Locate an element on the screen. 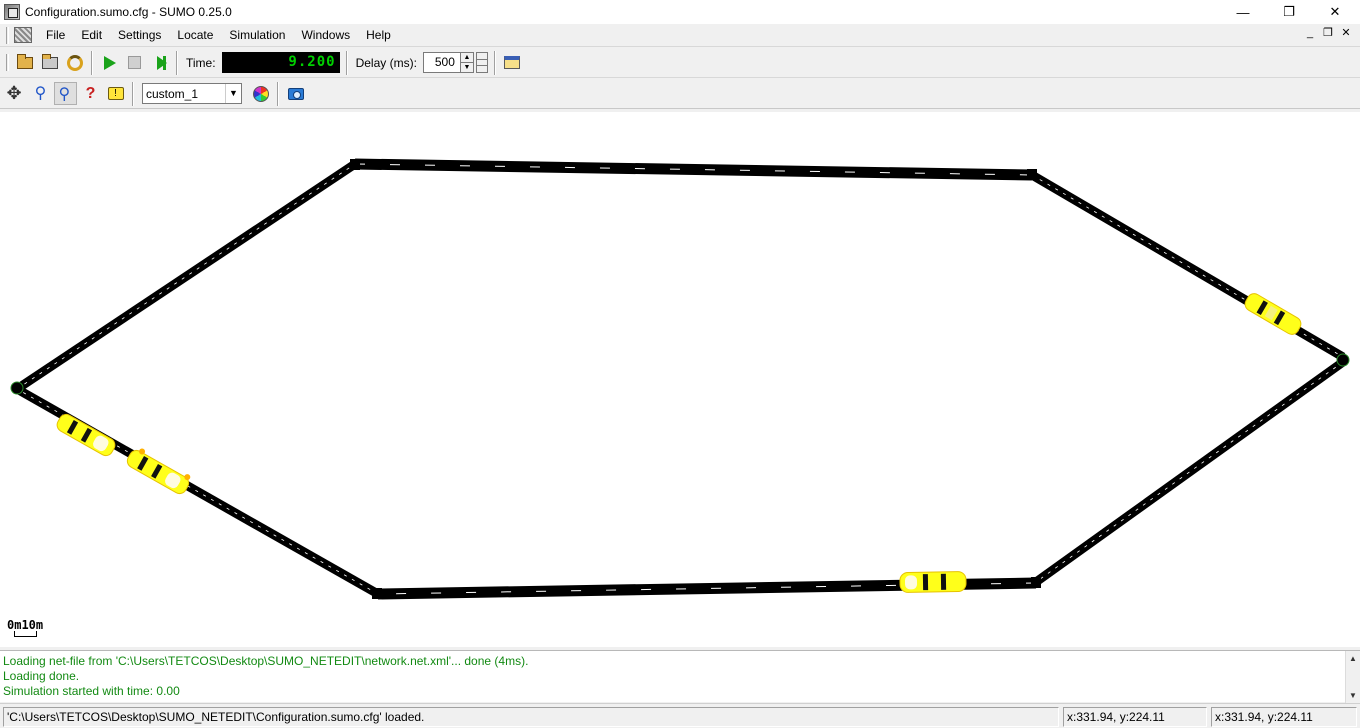  new-view-icon is located at coordinates (512, 62).